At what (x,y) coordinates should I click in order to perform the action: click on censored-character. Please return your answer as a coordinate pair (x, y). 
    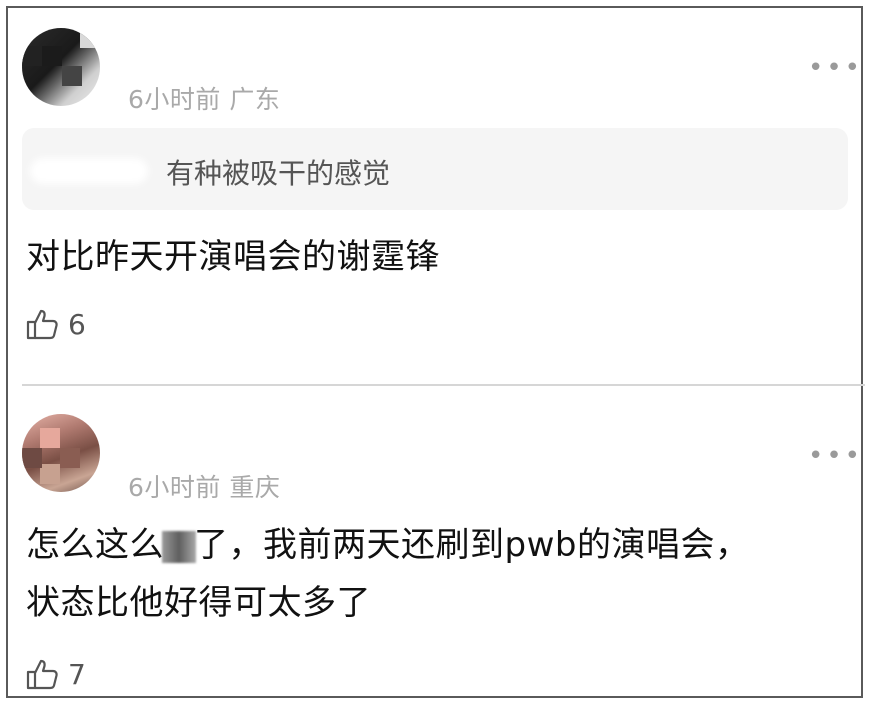
    Looking at the image, I should click on (179, 546).